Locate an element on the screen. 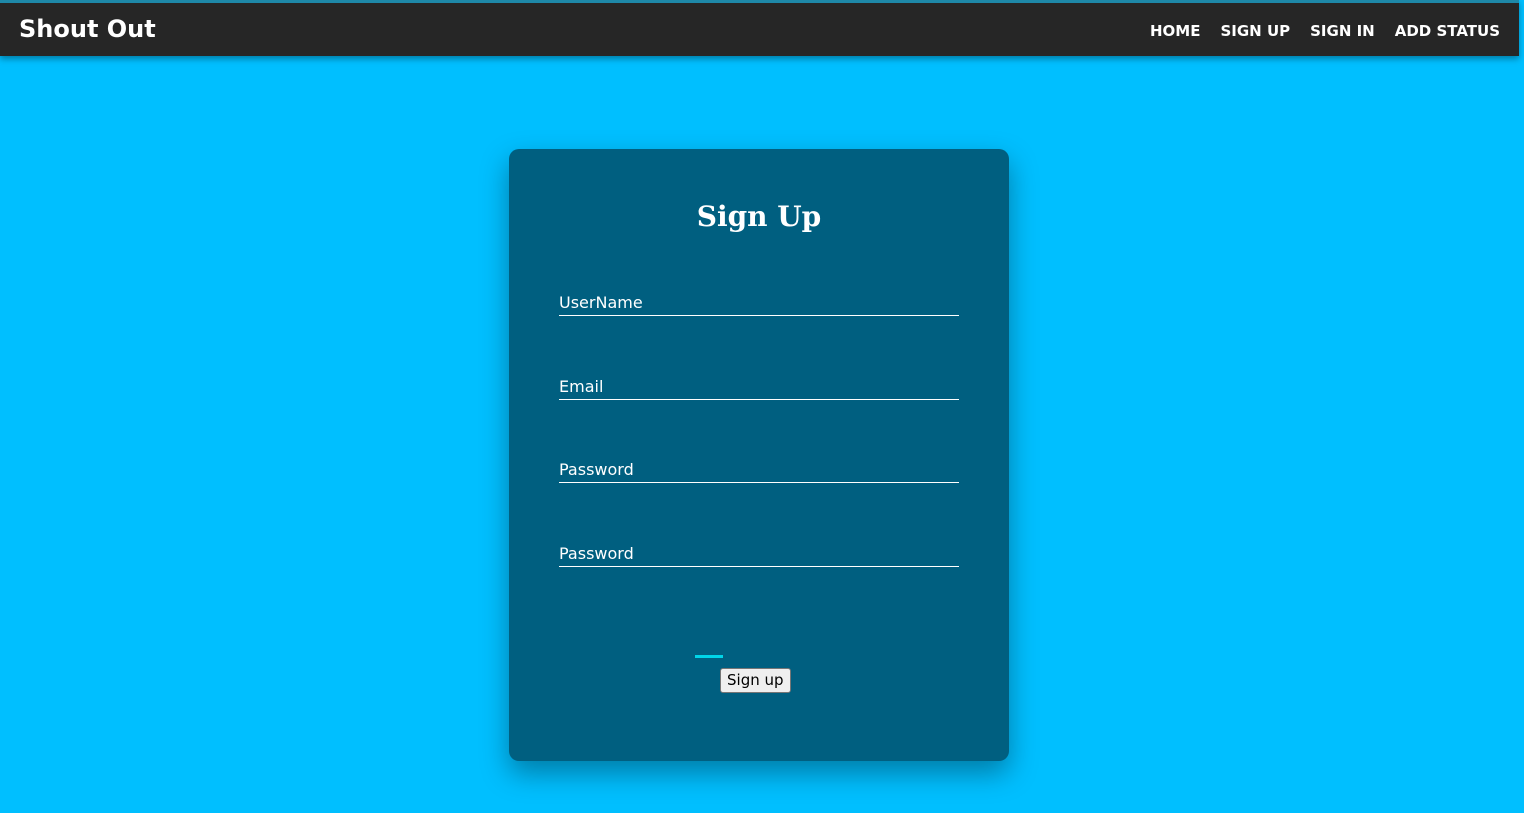  sign-up-button: Sign up is located at coordinates (755, 680).